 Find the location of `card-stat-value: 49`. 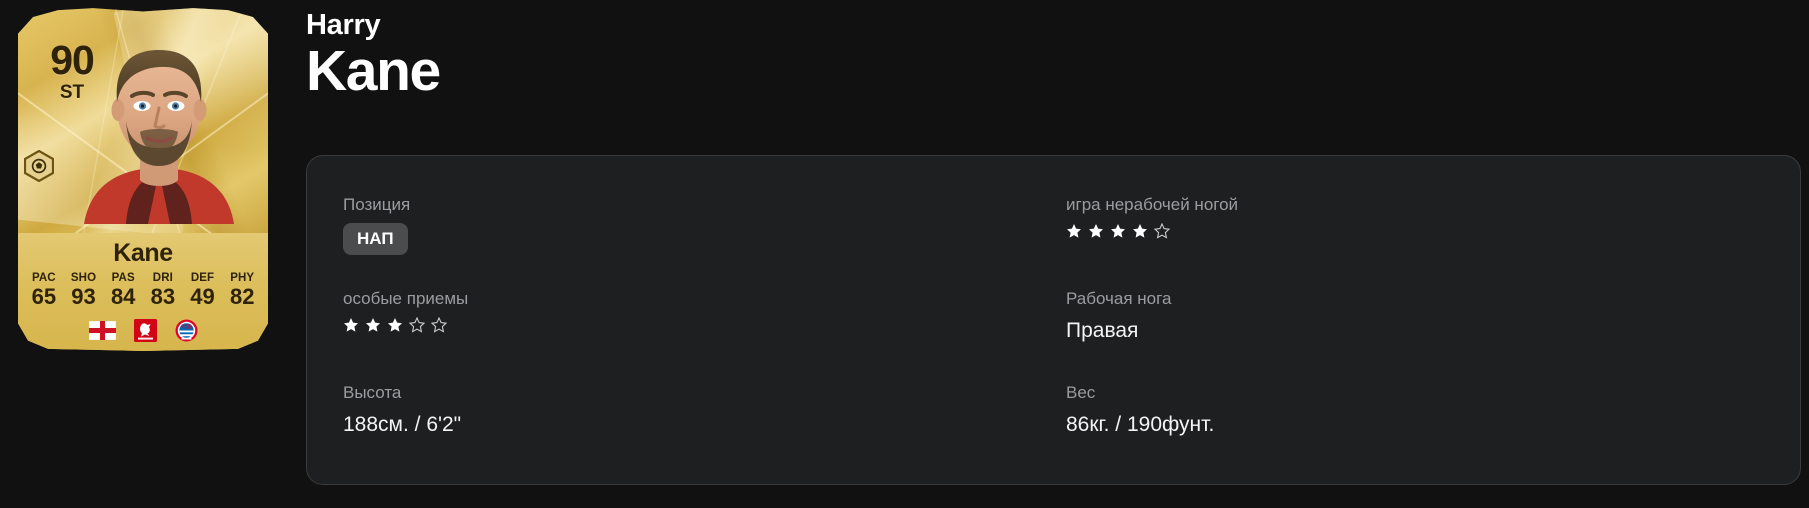

card-stat-value: 49 is located at coordinates (202, 297).